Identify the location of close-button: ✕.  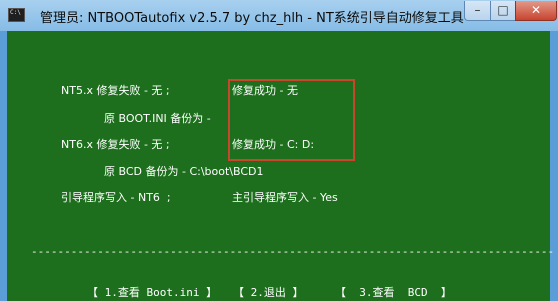
(536, 11).